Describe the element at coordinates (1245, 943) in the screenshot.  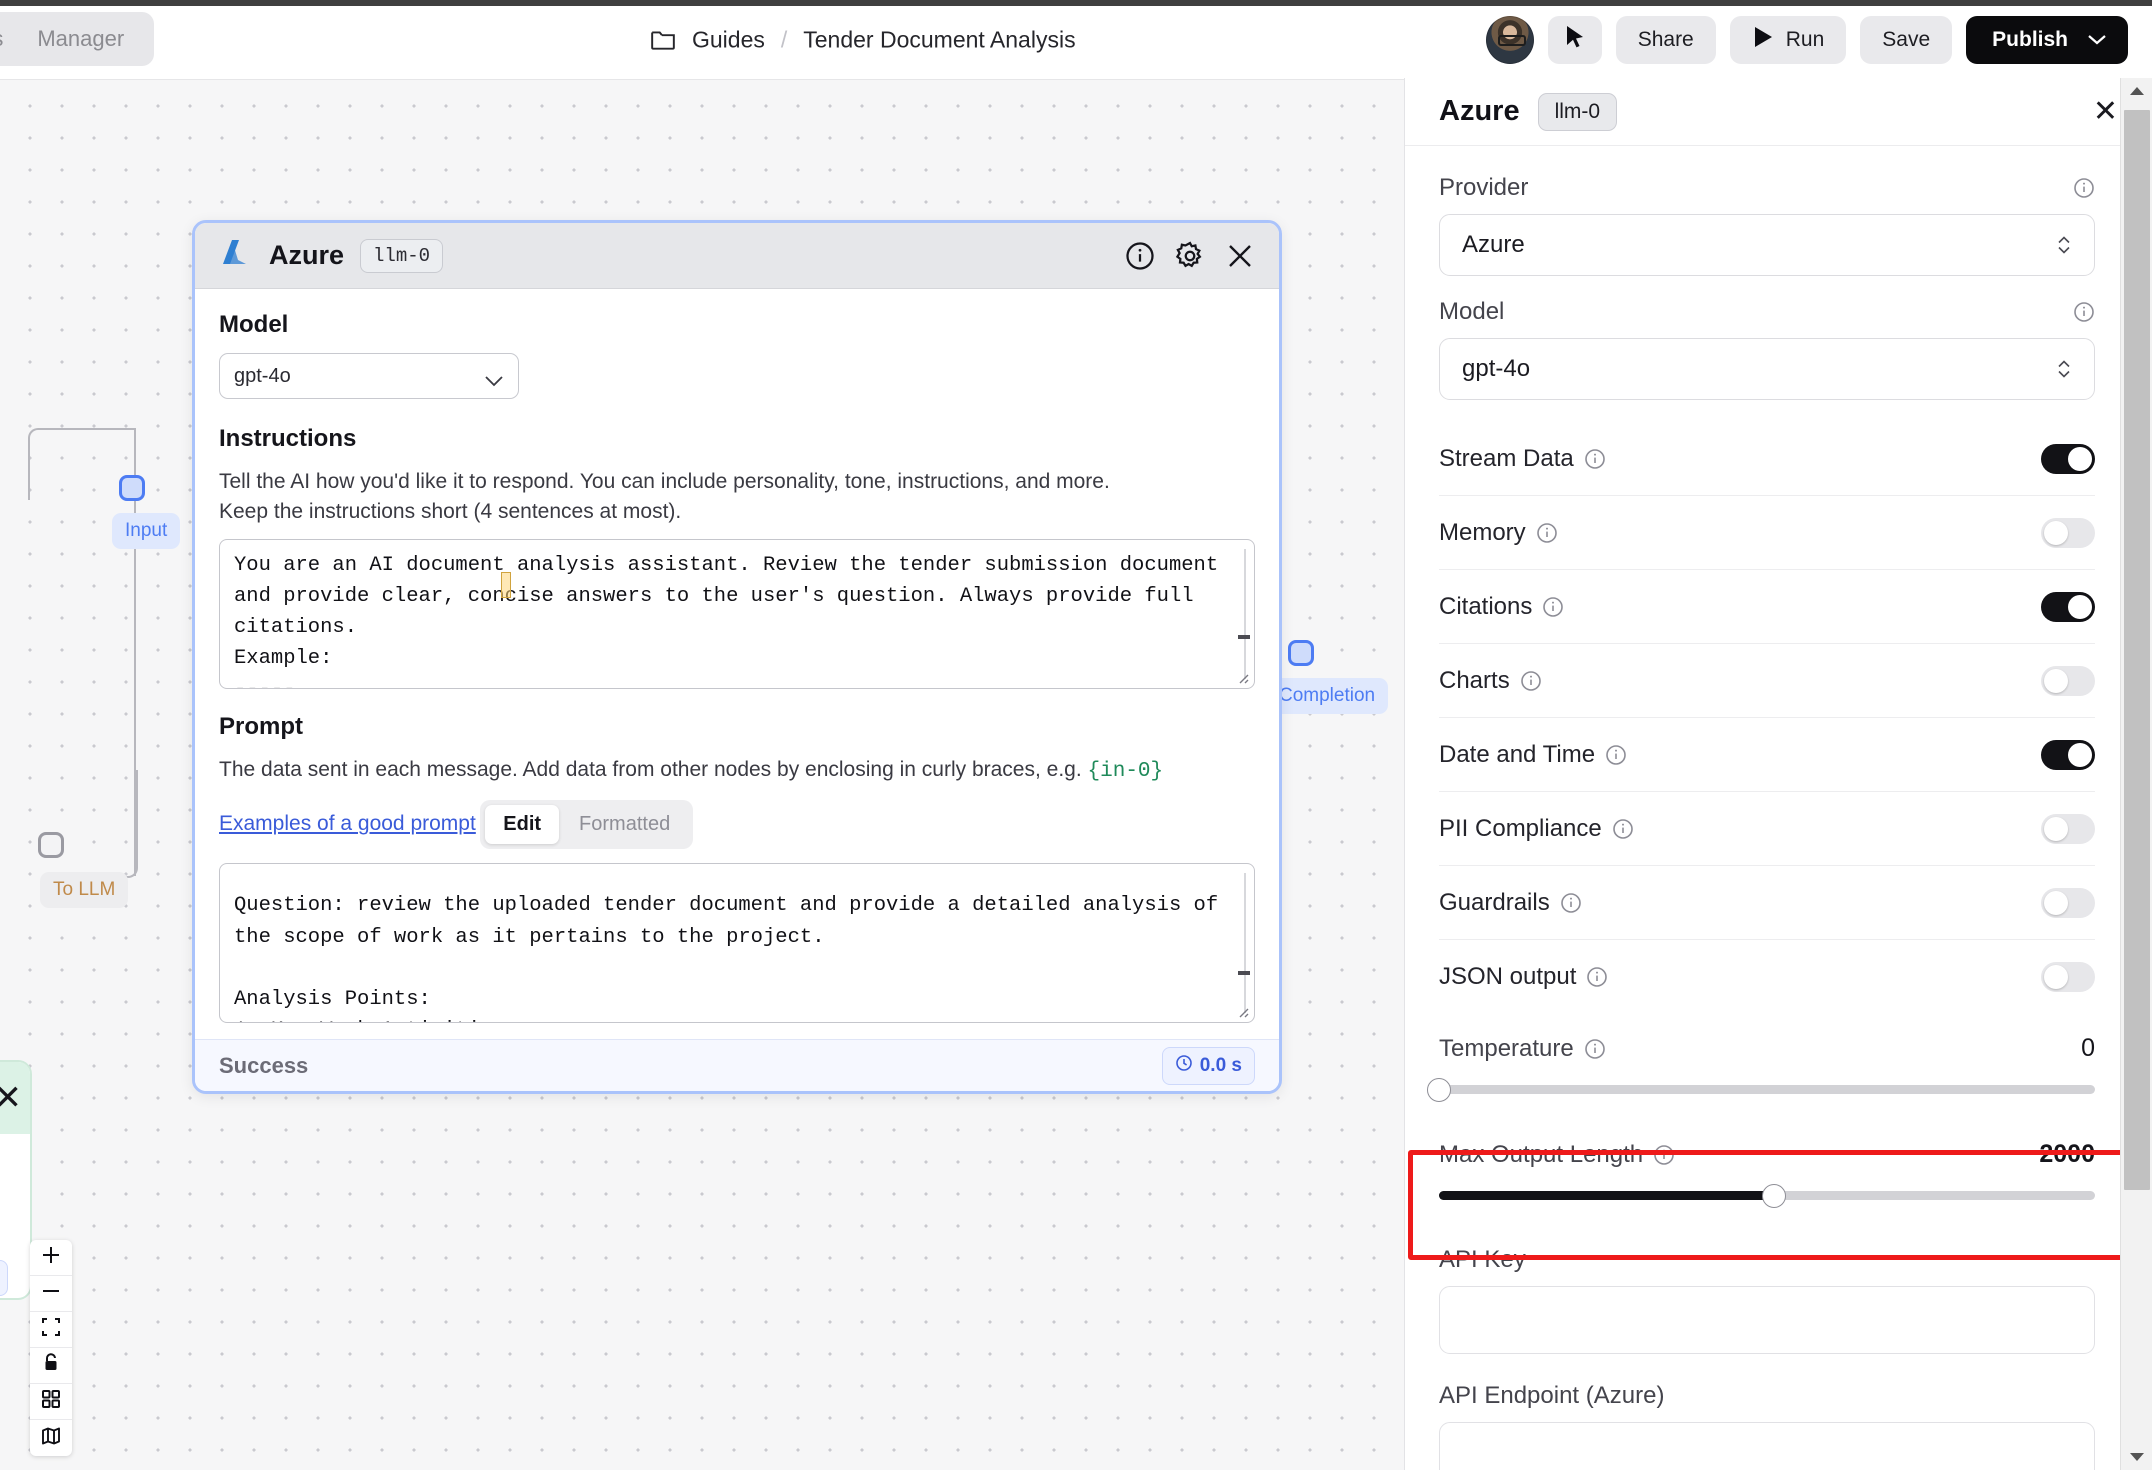
I see `prompt-scrollbar` at that location.